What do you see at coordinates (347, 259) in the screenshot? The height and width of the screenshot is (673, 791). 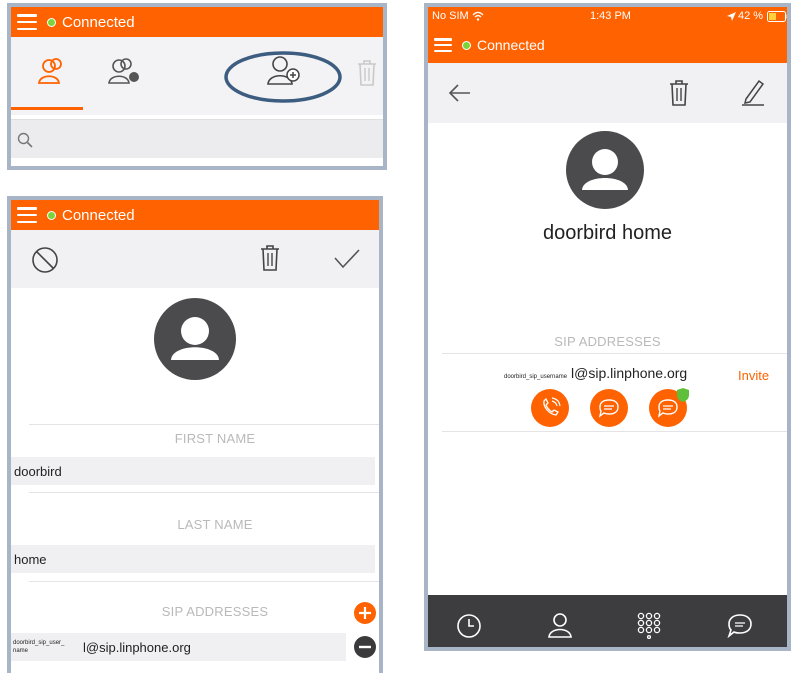 I see `confirm-check-icon` at bounding box center [347, 259].